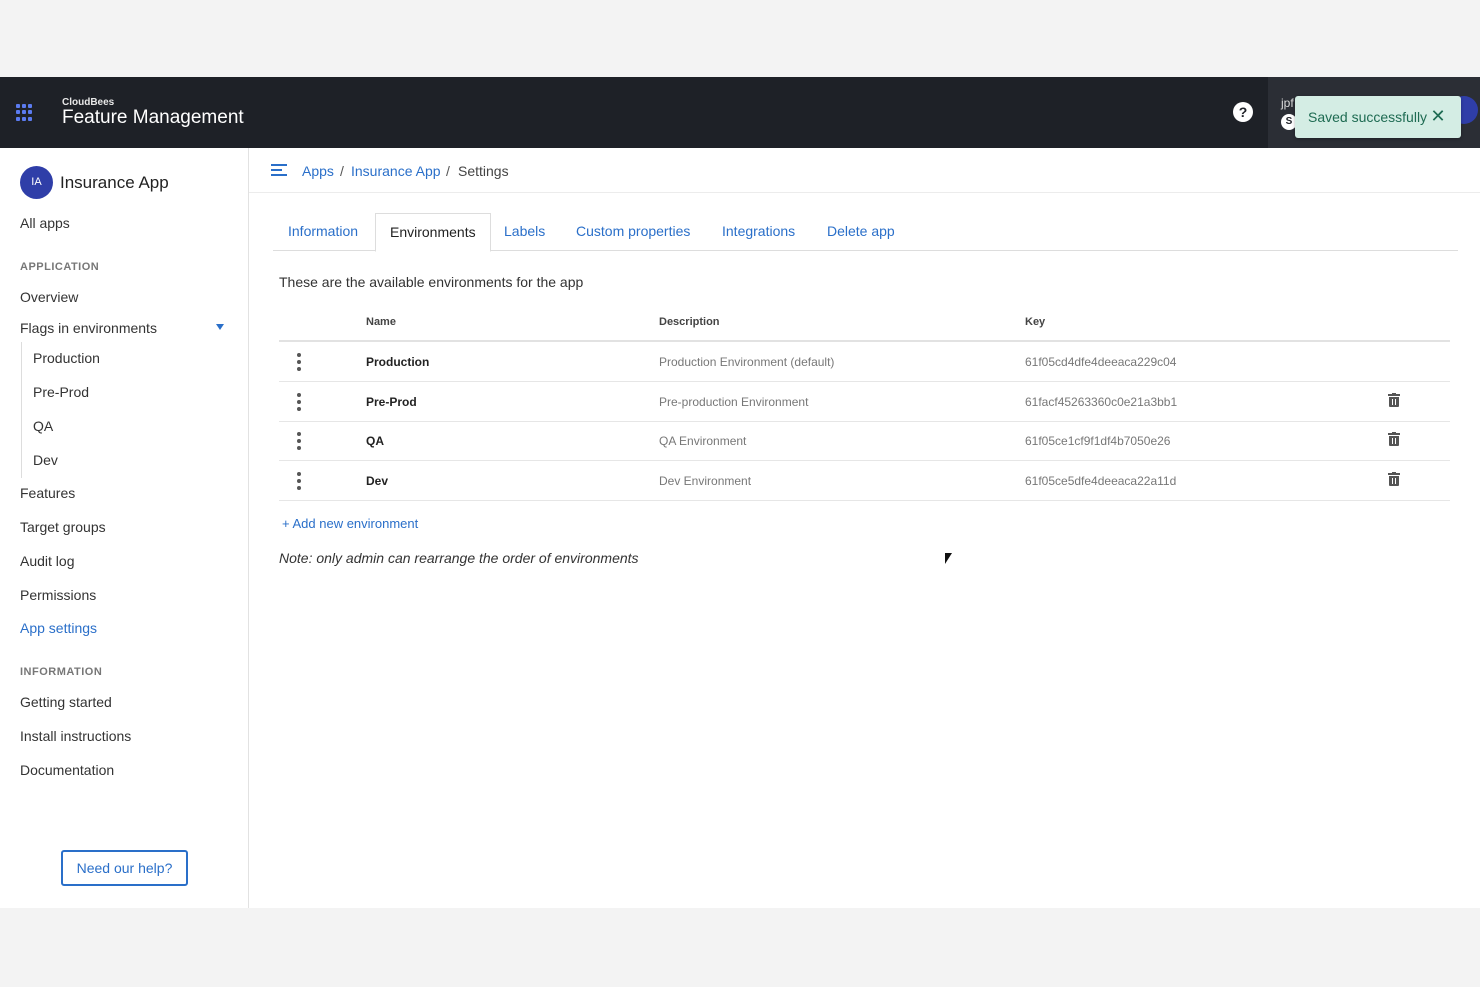 This screenshot has height=987, width=1480. I want to click on sidebar-item-target-groups: Target groups, so click(63, 527).